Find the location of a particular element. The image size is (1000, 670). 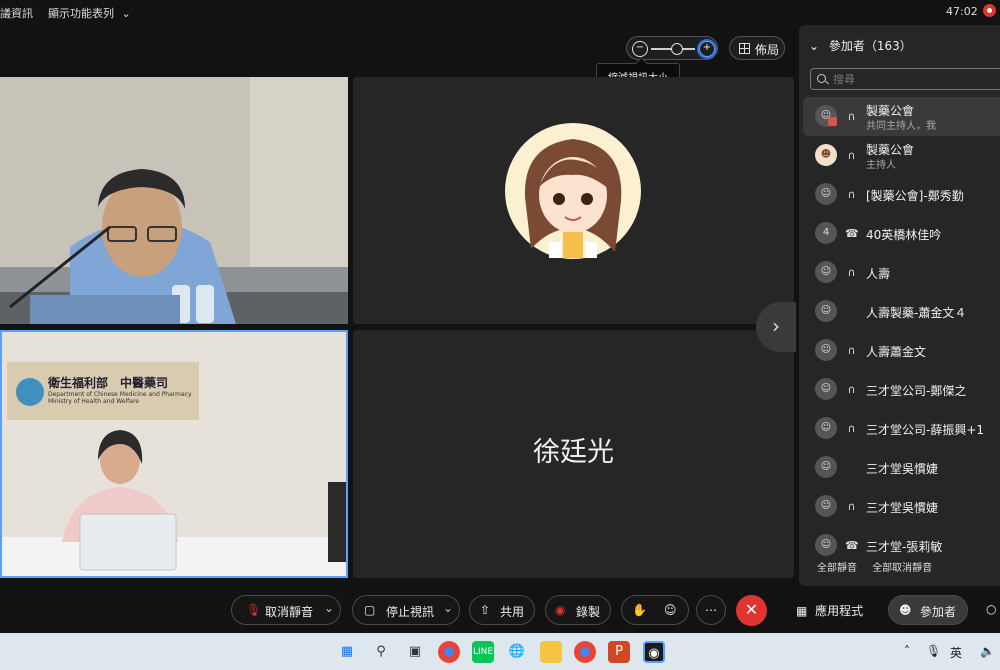

video-tile-speaker is located at coordinates (174, 200).